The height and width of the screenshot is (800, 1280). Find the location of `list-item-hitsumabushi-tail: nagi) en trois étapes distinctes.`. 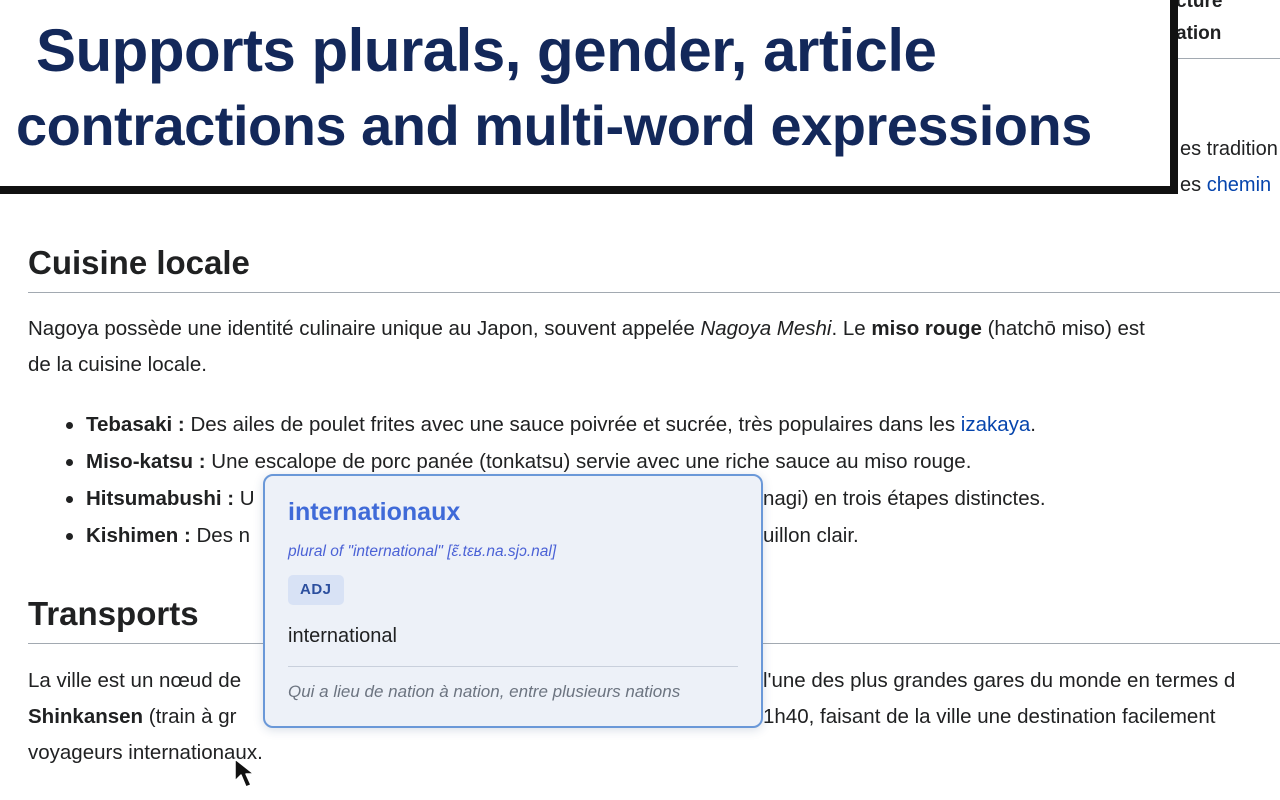

list-item-hitsumabushi-tail: nagi) en trois étapes distinctes. is located at coordinates (904, 498).